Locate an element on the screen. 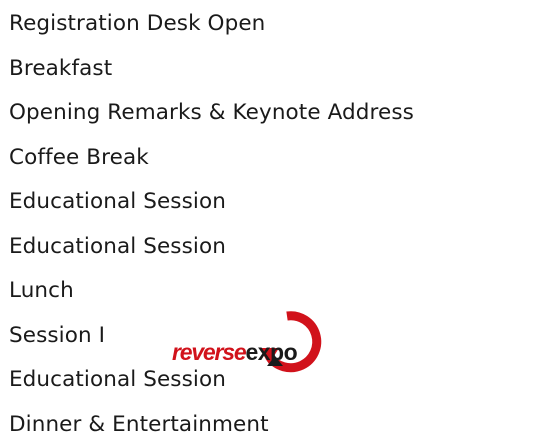 The height and width of the screenshot is (447, 548). agenda-item-session-i-label: Session I is located at coordinates (57, 335).